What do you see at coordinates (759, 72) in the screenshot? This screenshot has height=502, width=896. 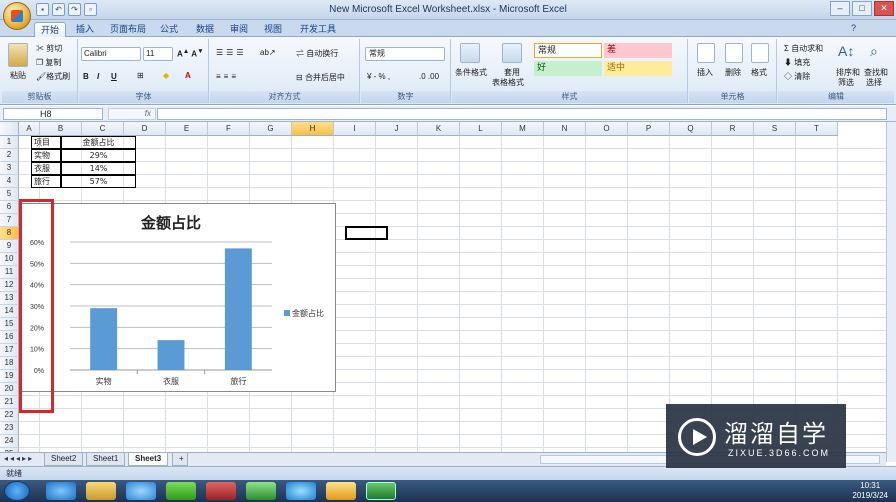 I see `format-cells-button: 格式` at bounding box center [759, 72].